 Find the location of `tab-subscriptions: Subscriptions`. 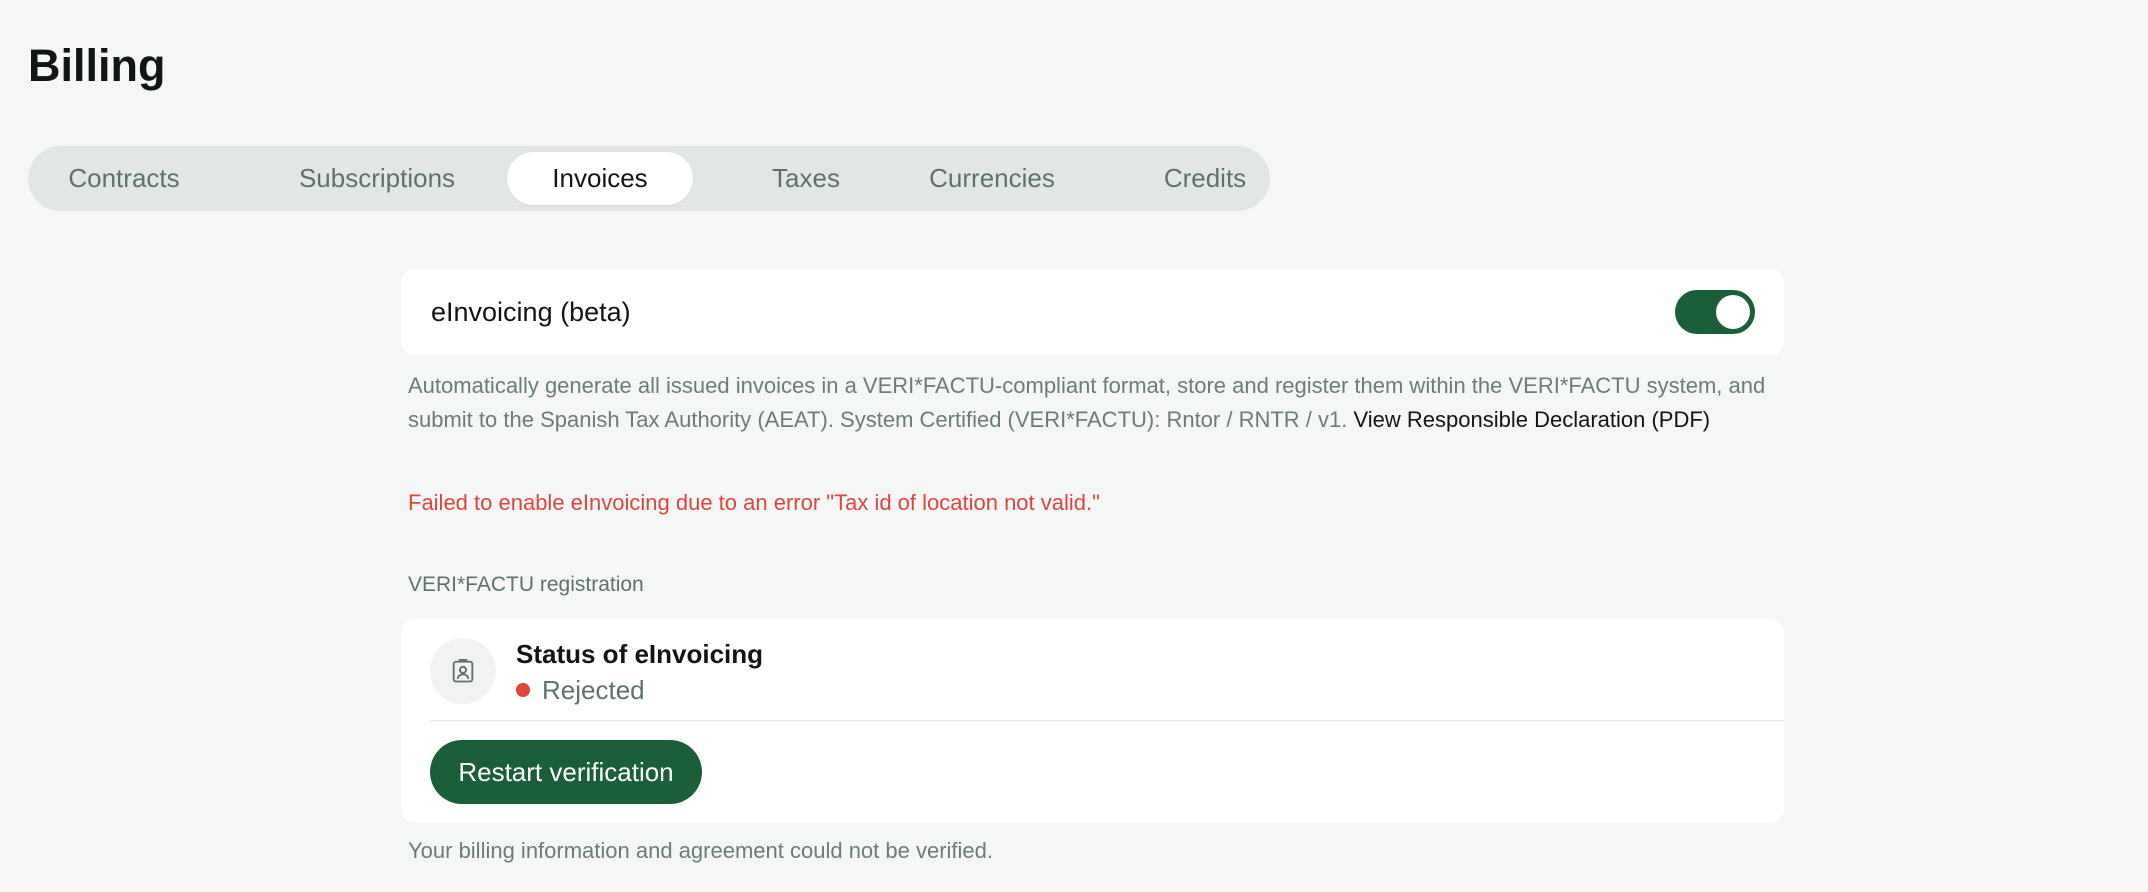

tab-subscriptions: Subscriptions is located at coordinates (377, 178).